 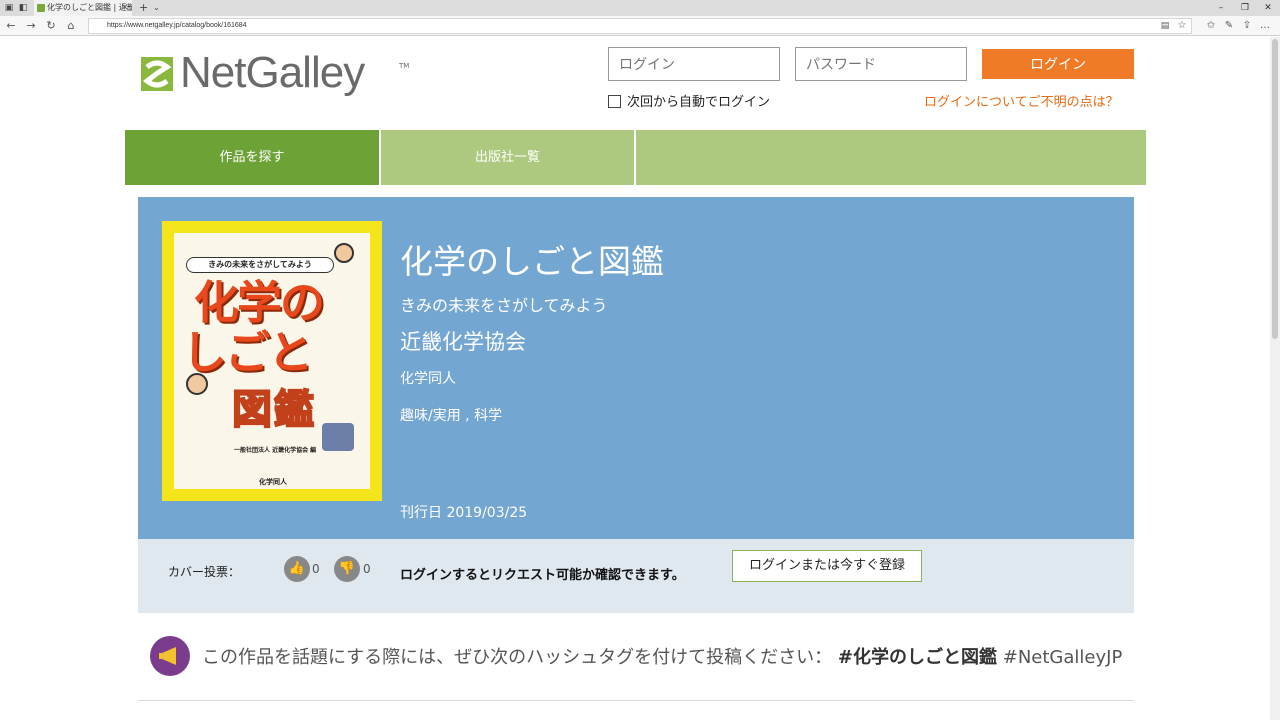 I want to click on netgalley-logo-mark-icon, so click(x=157, y=74).